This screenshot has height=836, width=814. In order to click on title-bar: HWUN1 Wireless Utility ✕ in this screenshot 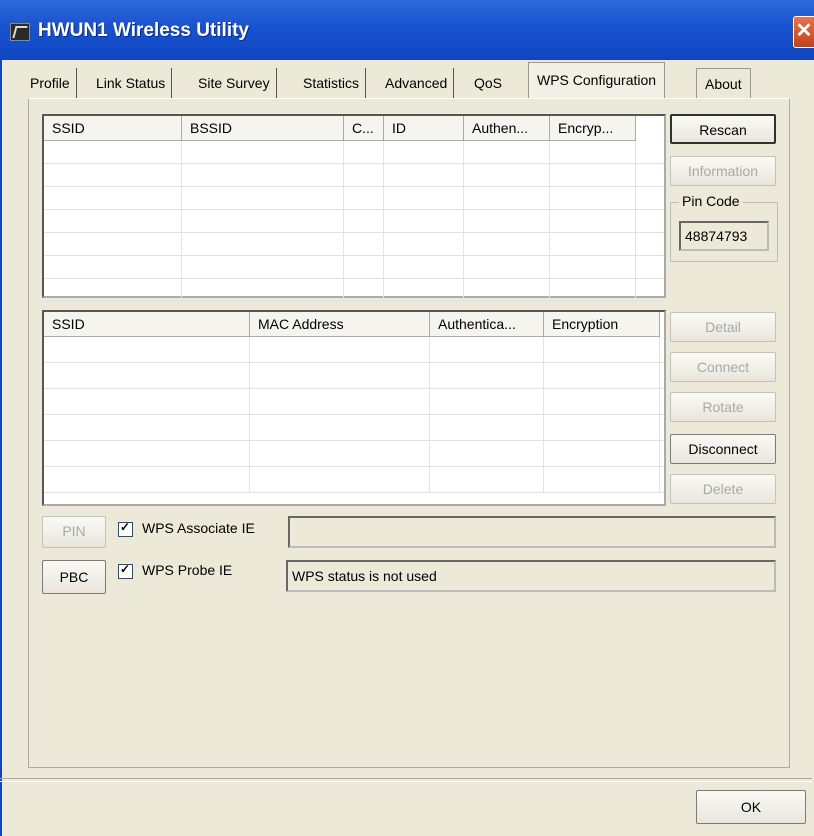, I will do `click(407, 30)`.